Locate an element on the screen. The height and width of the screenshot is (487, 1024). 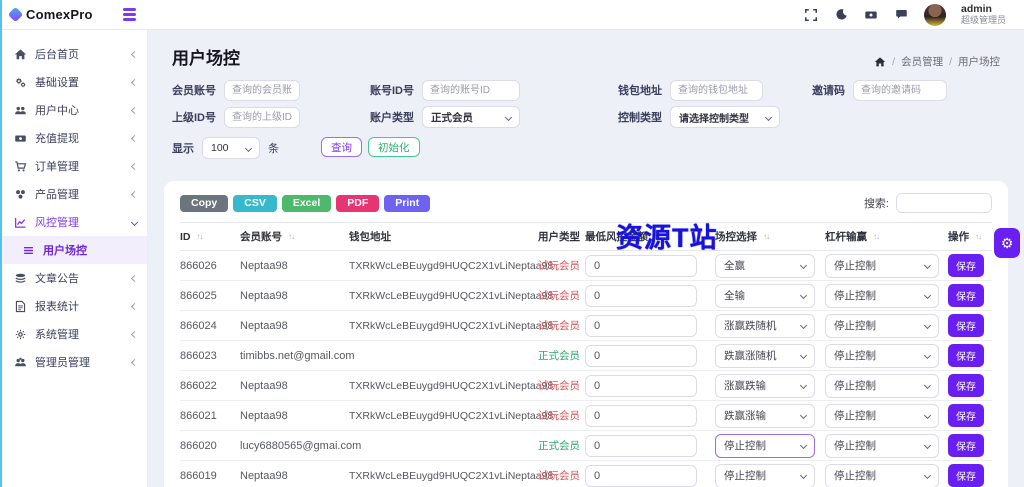
cell-field-control: 全输 is located at coordinates (770, 295).